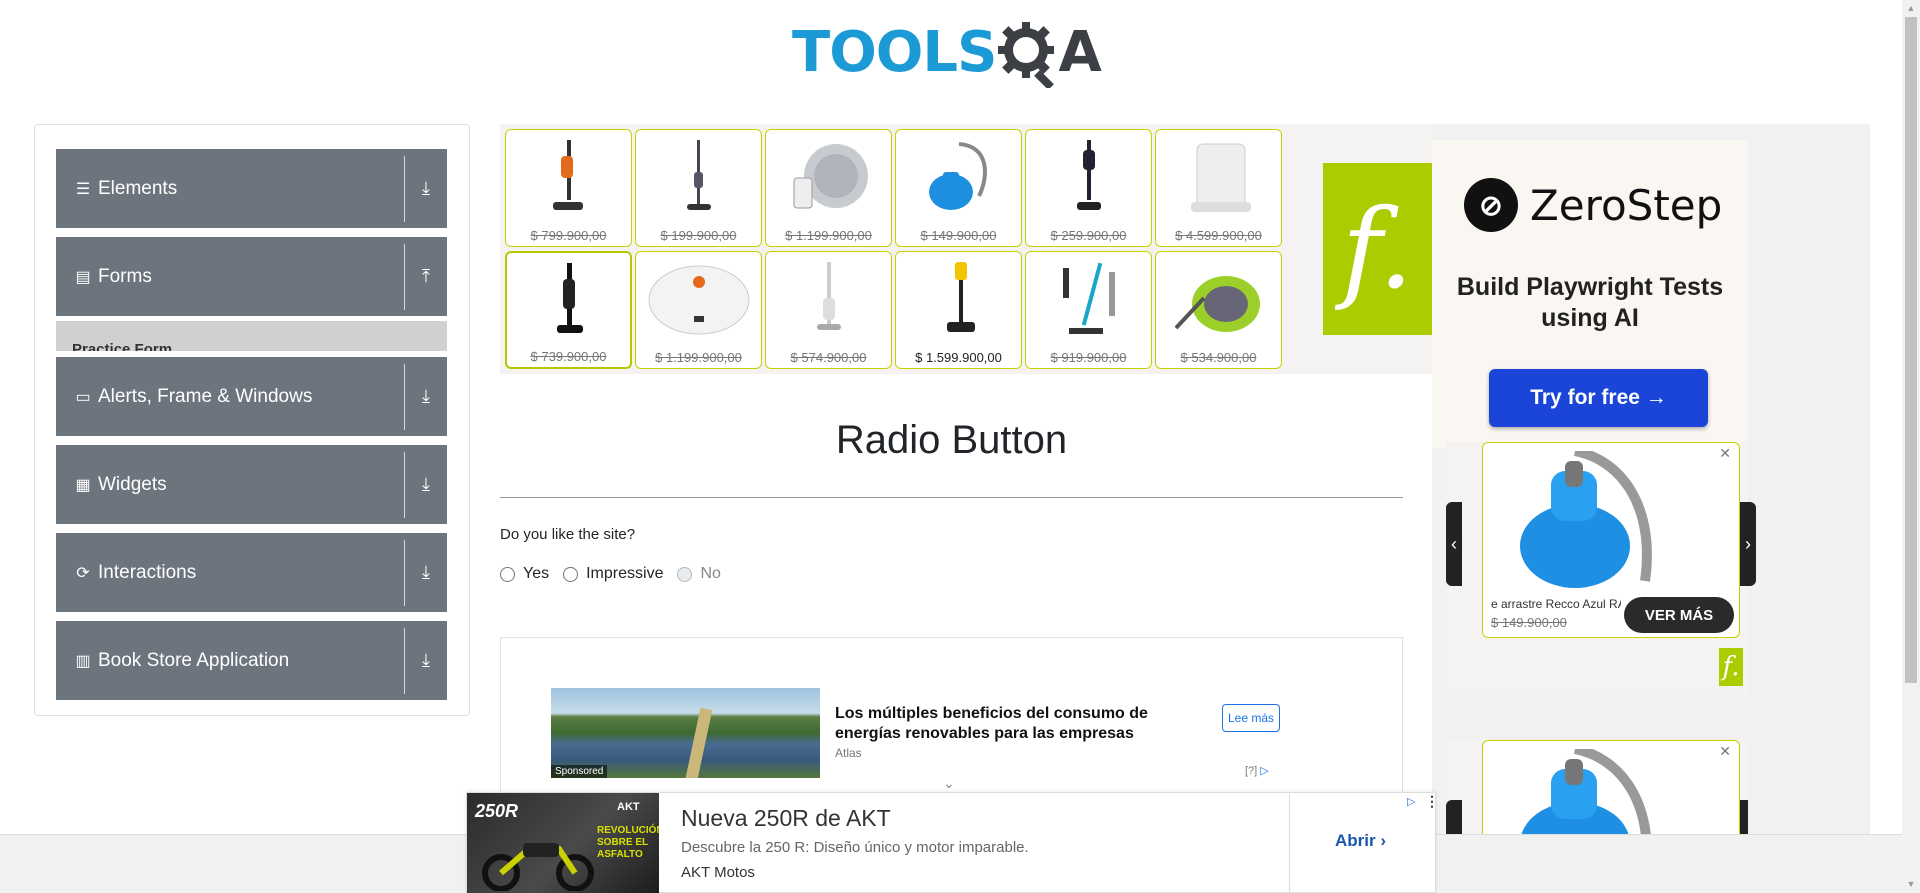 The image size is (1920, 893). What do you see at coordinates (698, 357) in the screenshot?
I see `product-price: $ 1.199.900,00` at bounding box center [698, 357].